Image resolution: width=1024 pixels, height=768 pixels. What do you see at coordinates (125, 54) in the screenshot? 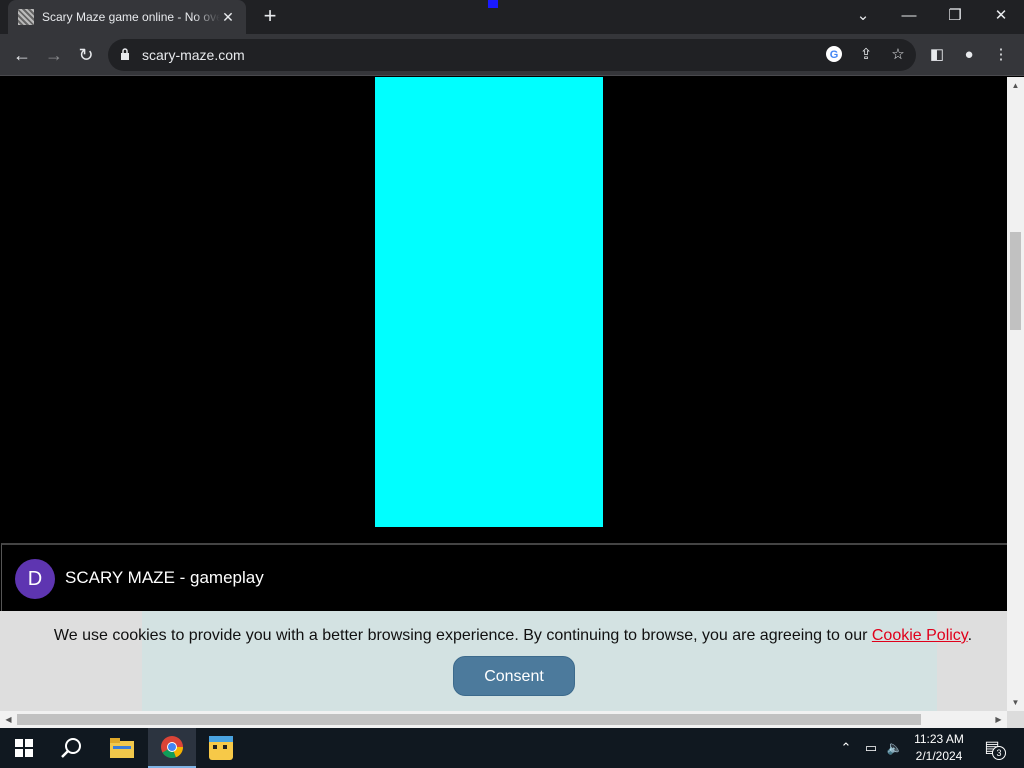
I see `lock-icon` at bounding box center [125, 54].